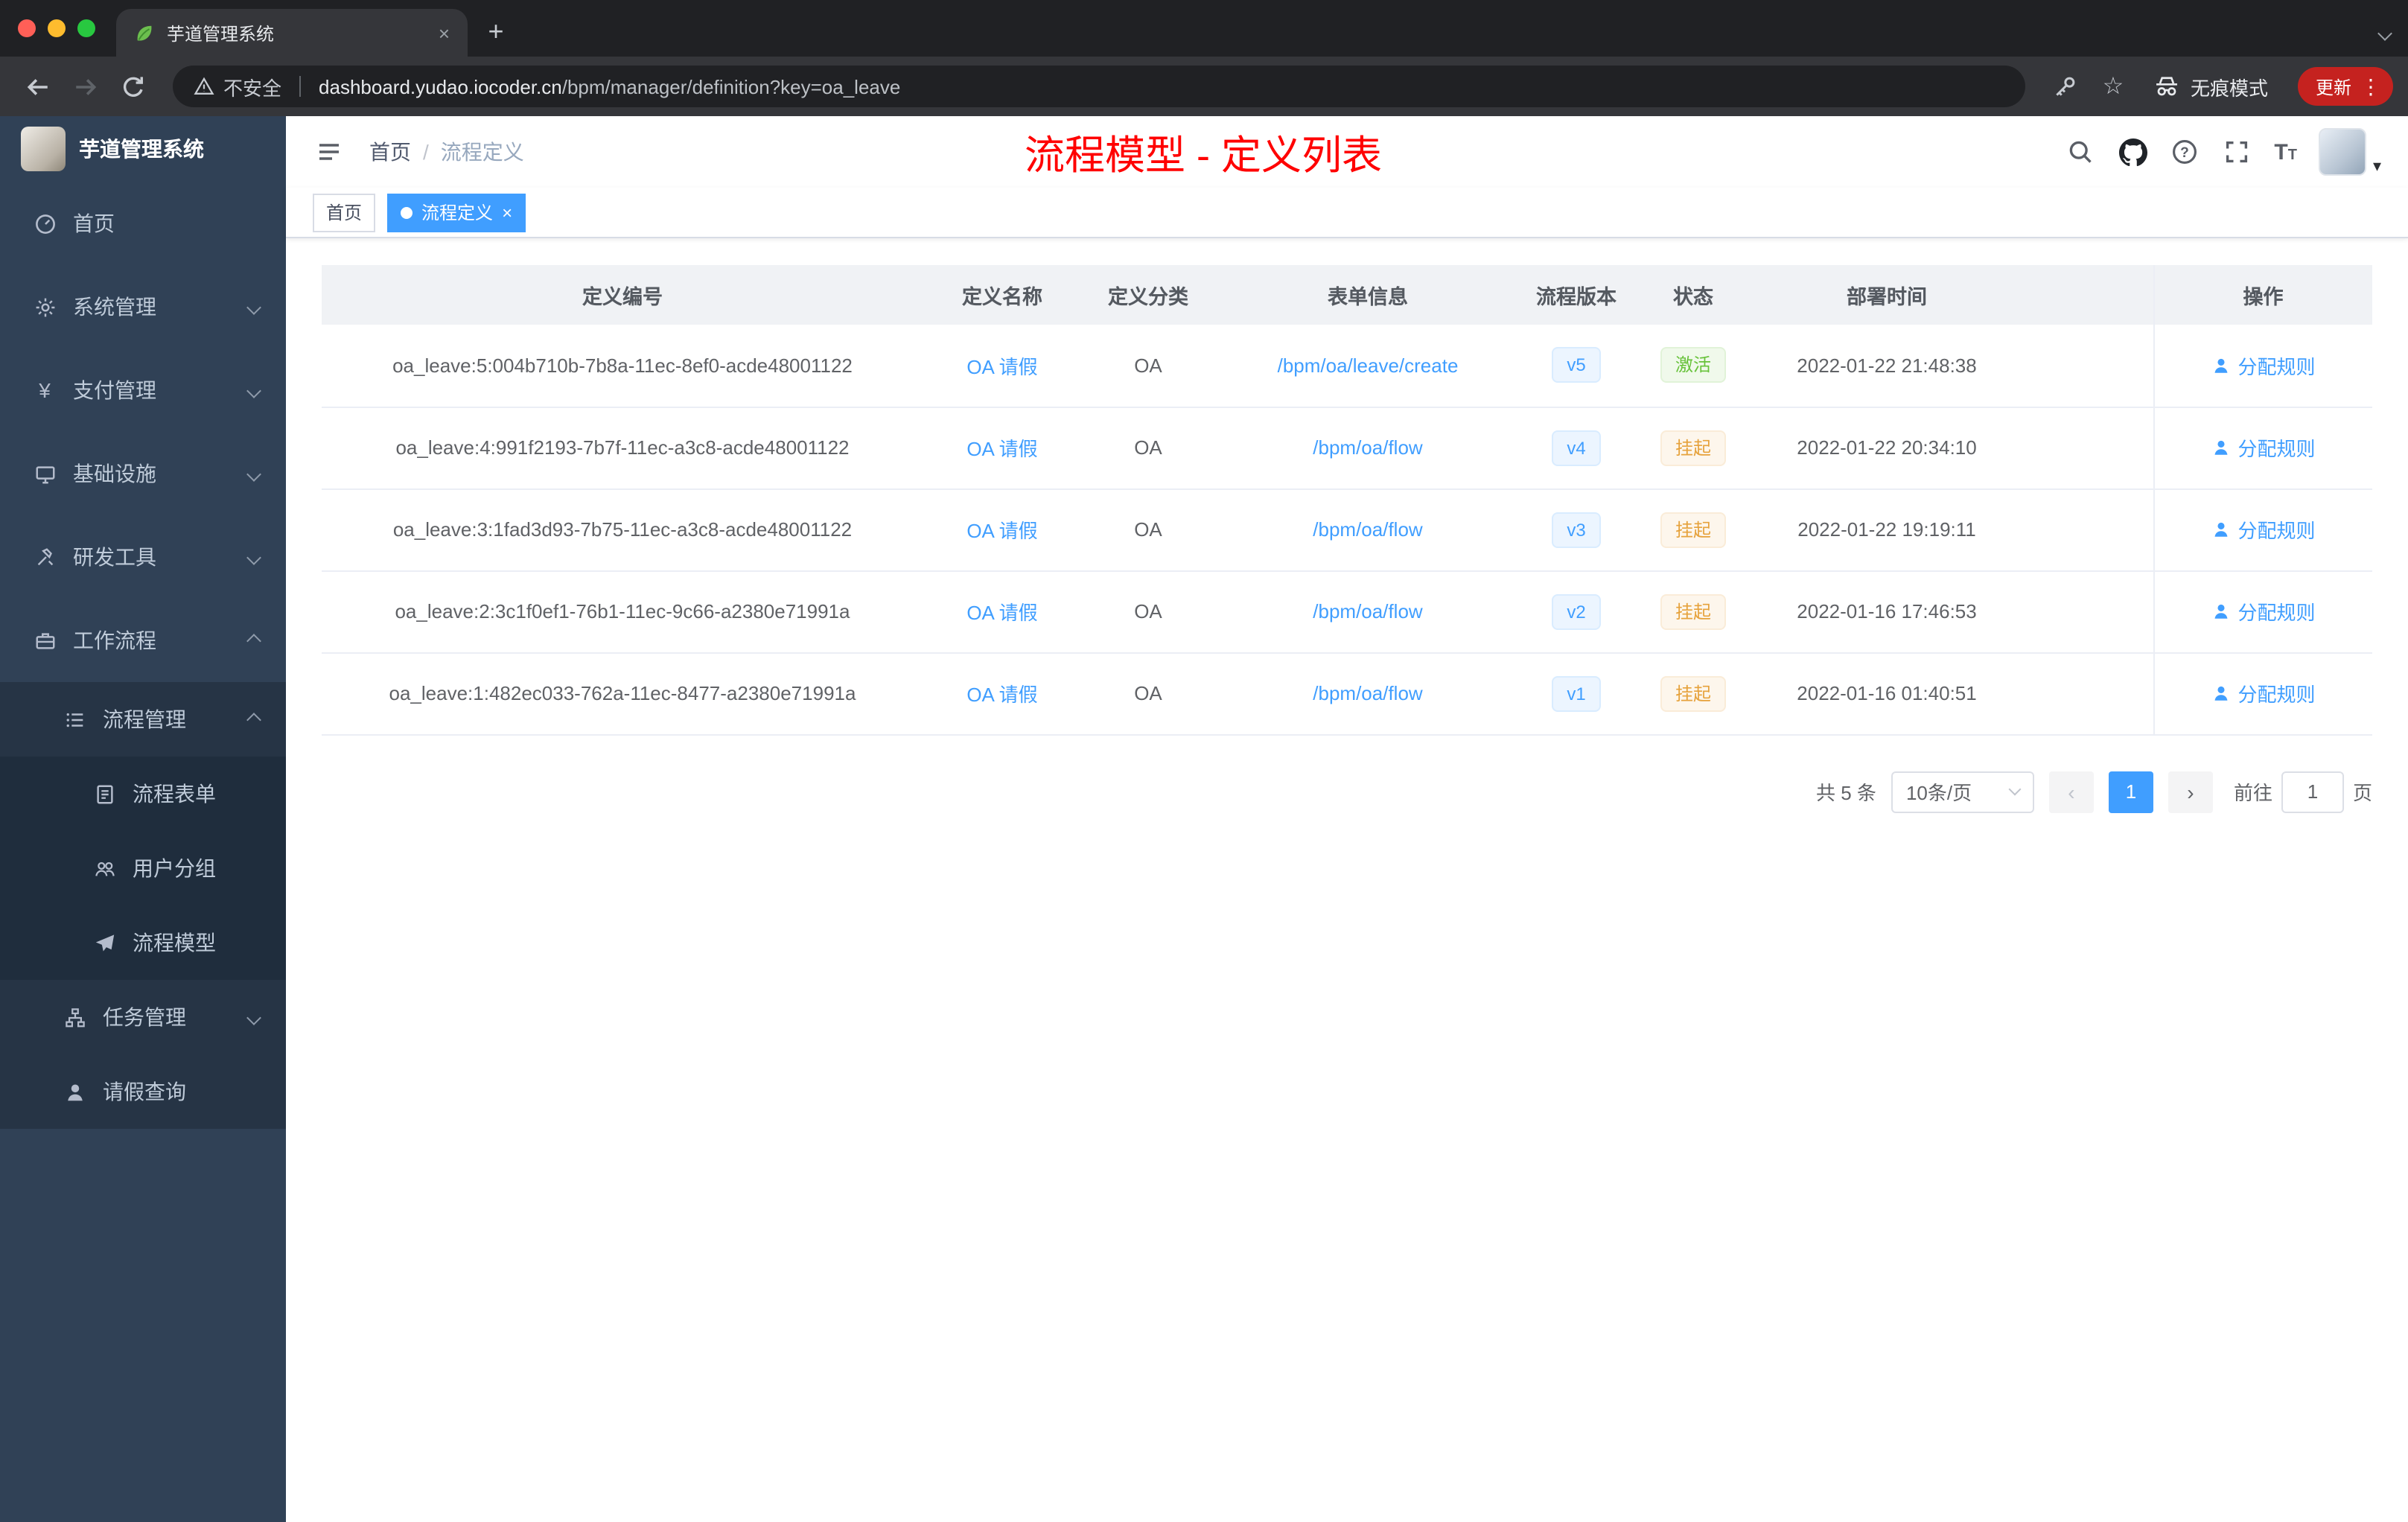 This screenshot has height=1522, width=2408. Describe the element at coordinates (2190, 791) in the screenshot. I see `next-page-button: ›` at that location.